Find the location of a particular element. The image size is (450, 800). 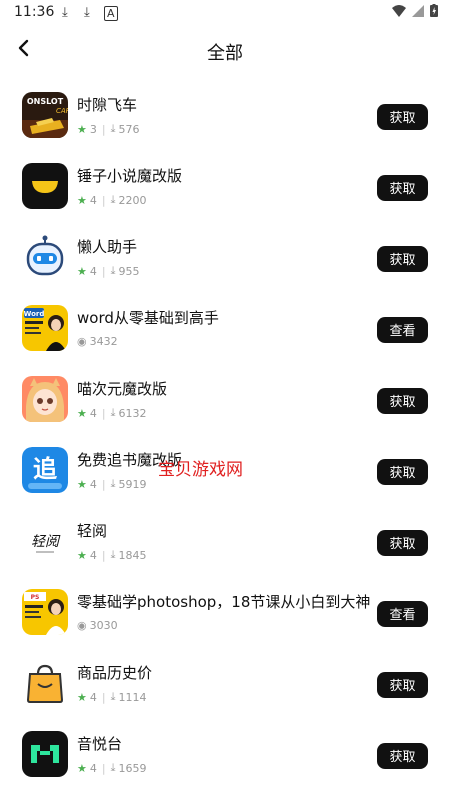

app-name: 时隙飞车 is located at coordinates (107, 104).